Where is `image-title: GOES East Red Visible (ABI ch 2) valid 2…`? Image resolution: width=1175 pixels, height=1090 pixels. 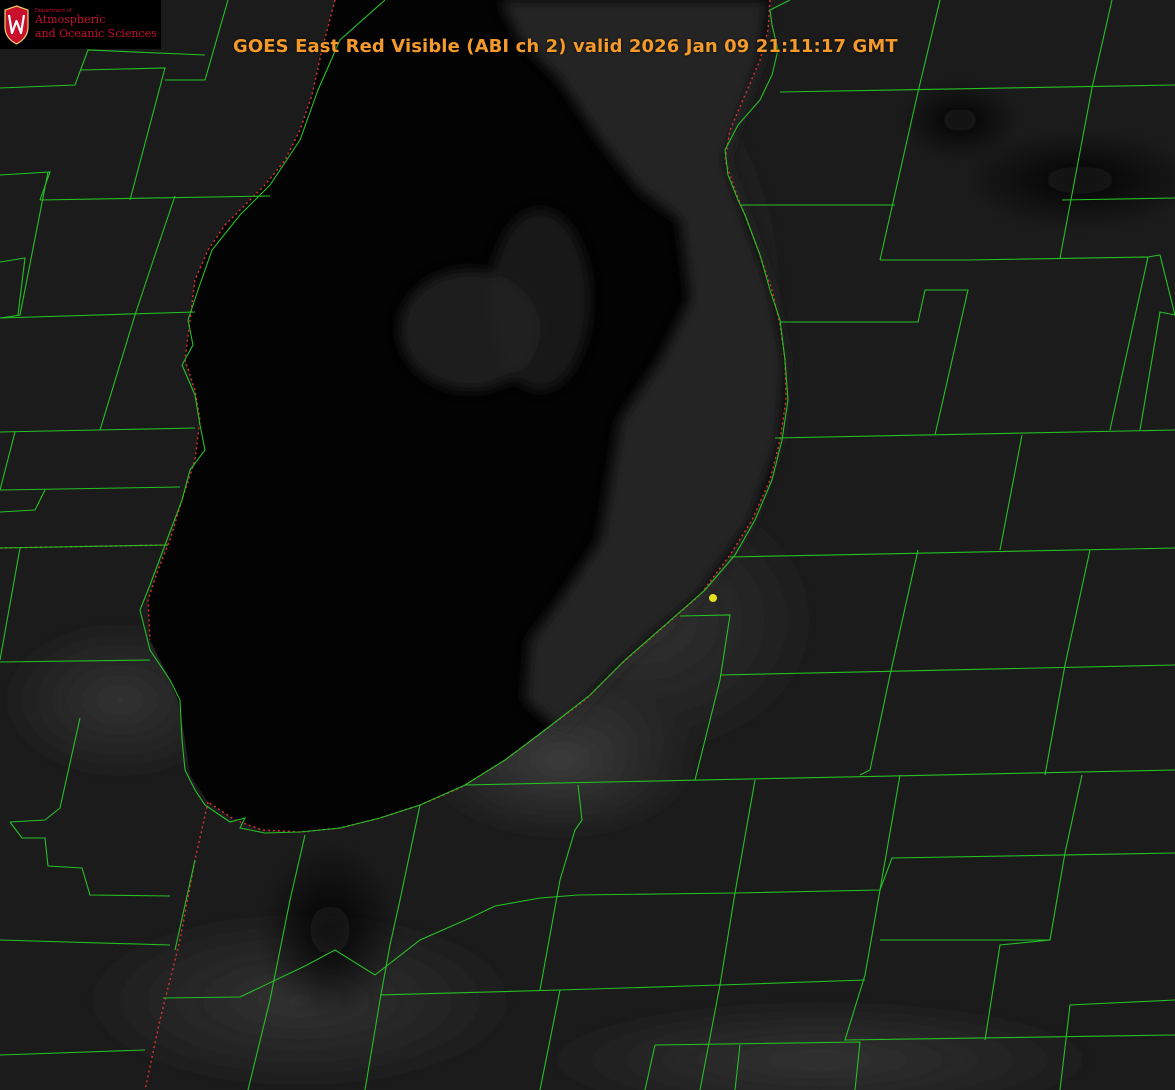 image-title: GOES East Red Visible (ABI ch 2) valid 2… is located at coordinates (565, 46).